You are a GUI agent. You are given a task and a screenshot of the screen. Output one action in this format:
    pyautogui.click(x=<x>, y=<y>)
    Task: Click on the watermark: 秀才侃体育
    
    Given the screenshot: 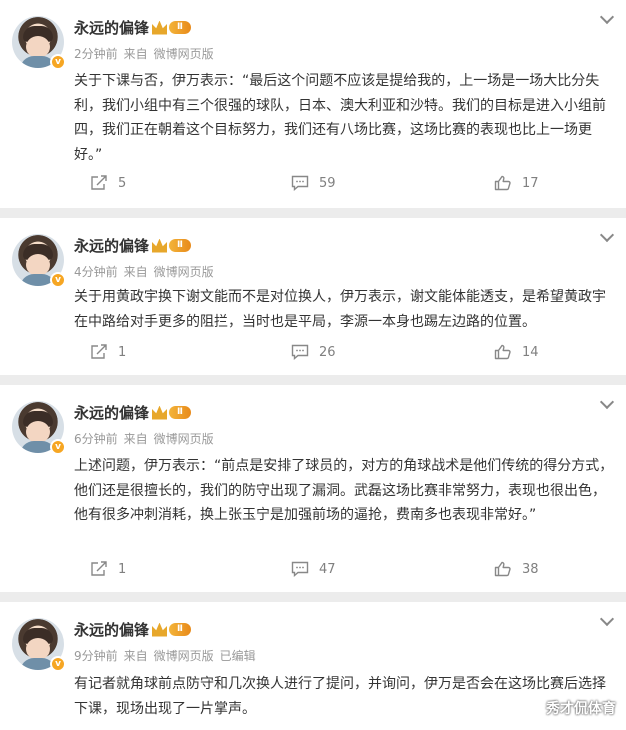 What is the action you would take?
    pyautogui.click(x=581, y=709)
    